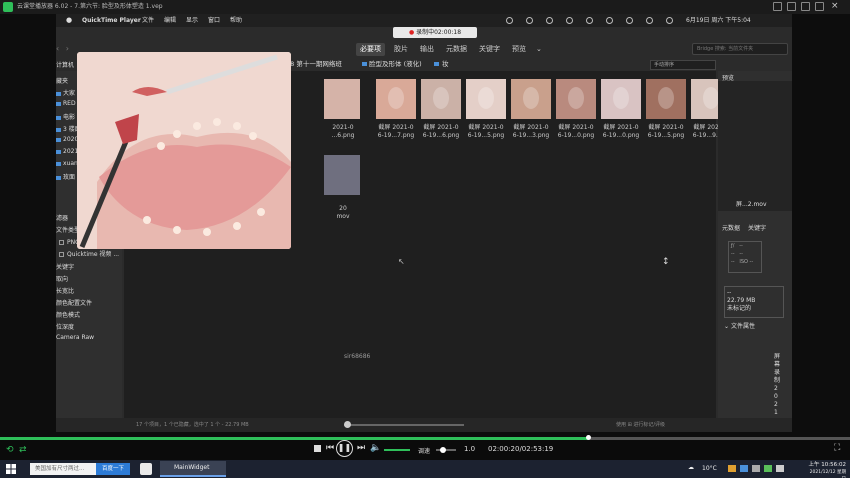 The width and height of the screenshot is (850, 478). I want to click on folder-item: 电影, so click(65, 116).